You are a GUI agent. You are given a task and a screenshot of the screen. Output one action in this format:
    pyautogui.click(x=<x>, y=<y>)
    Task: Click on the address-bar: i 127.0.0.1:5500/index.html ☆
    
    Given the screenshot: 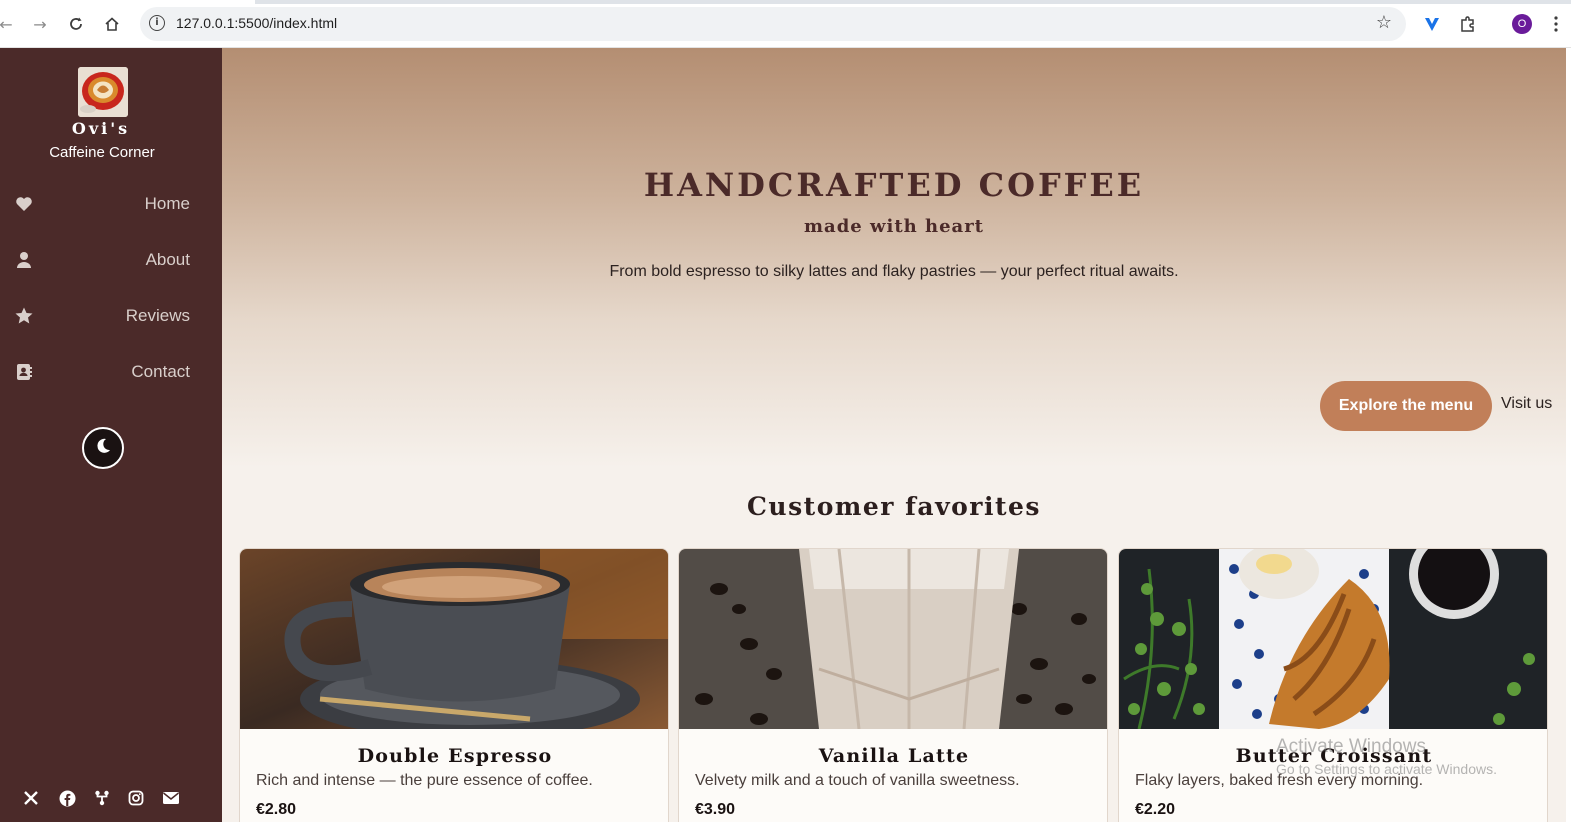 What is the action you would take?
    pyautogui.click(x=773, y=24)
    